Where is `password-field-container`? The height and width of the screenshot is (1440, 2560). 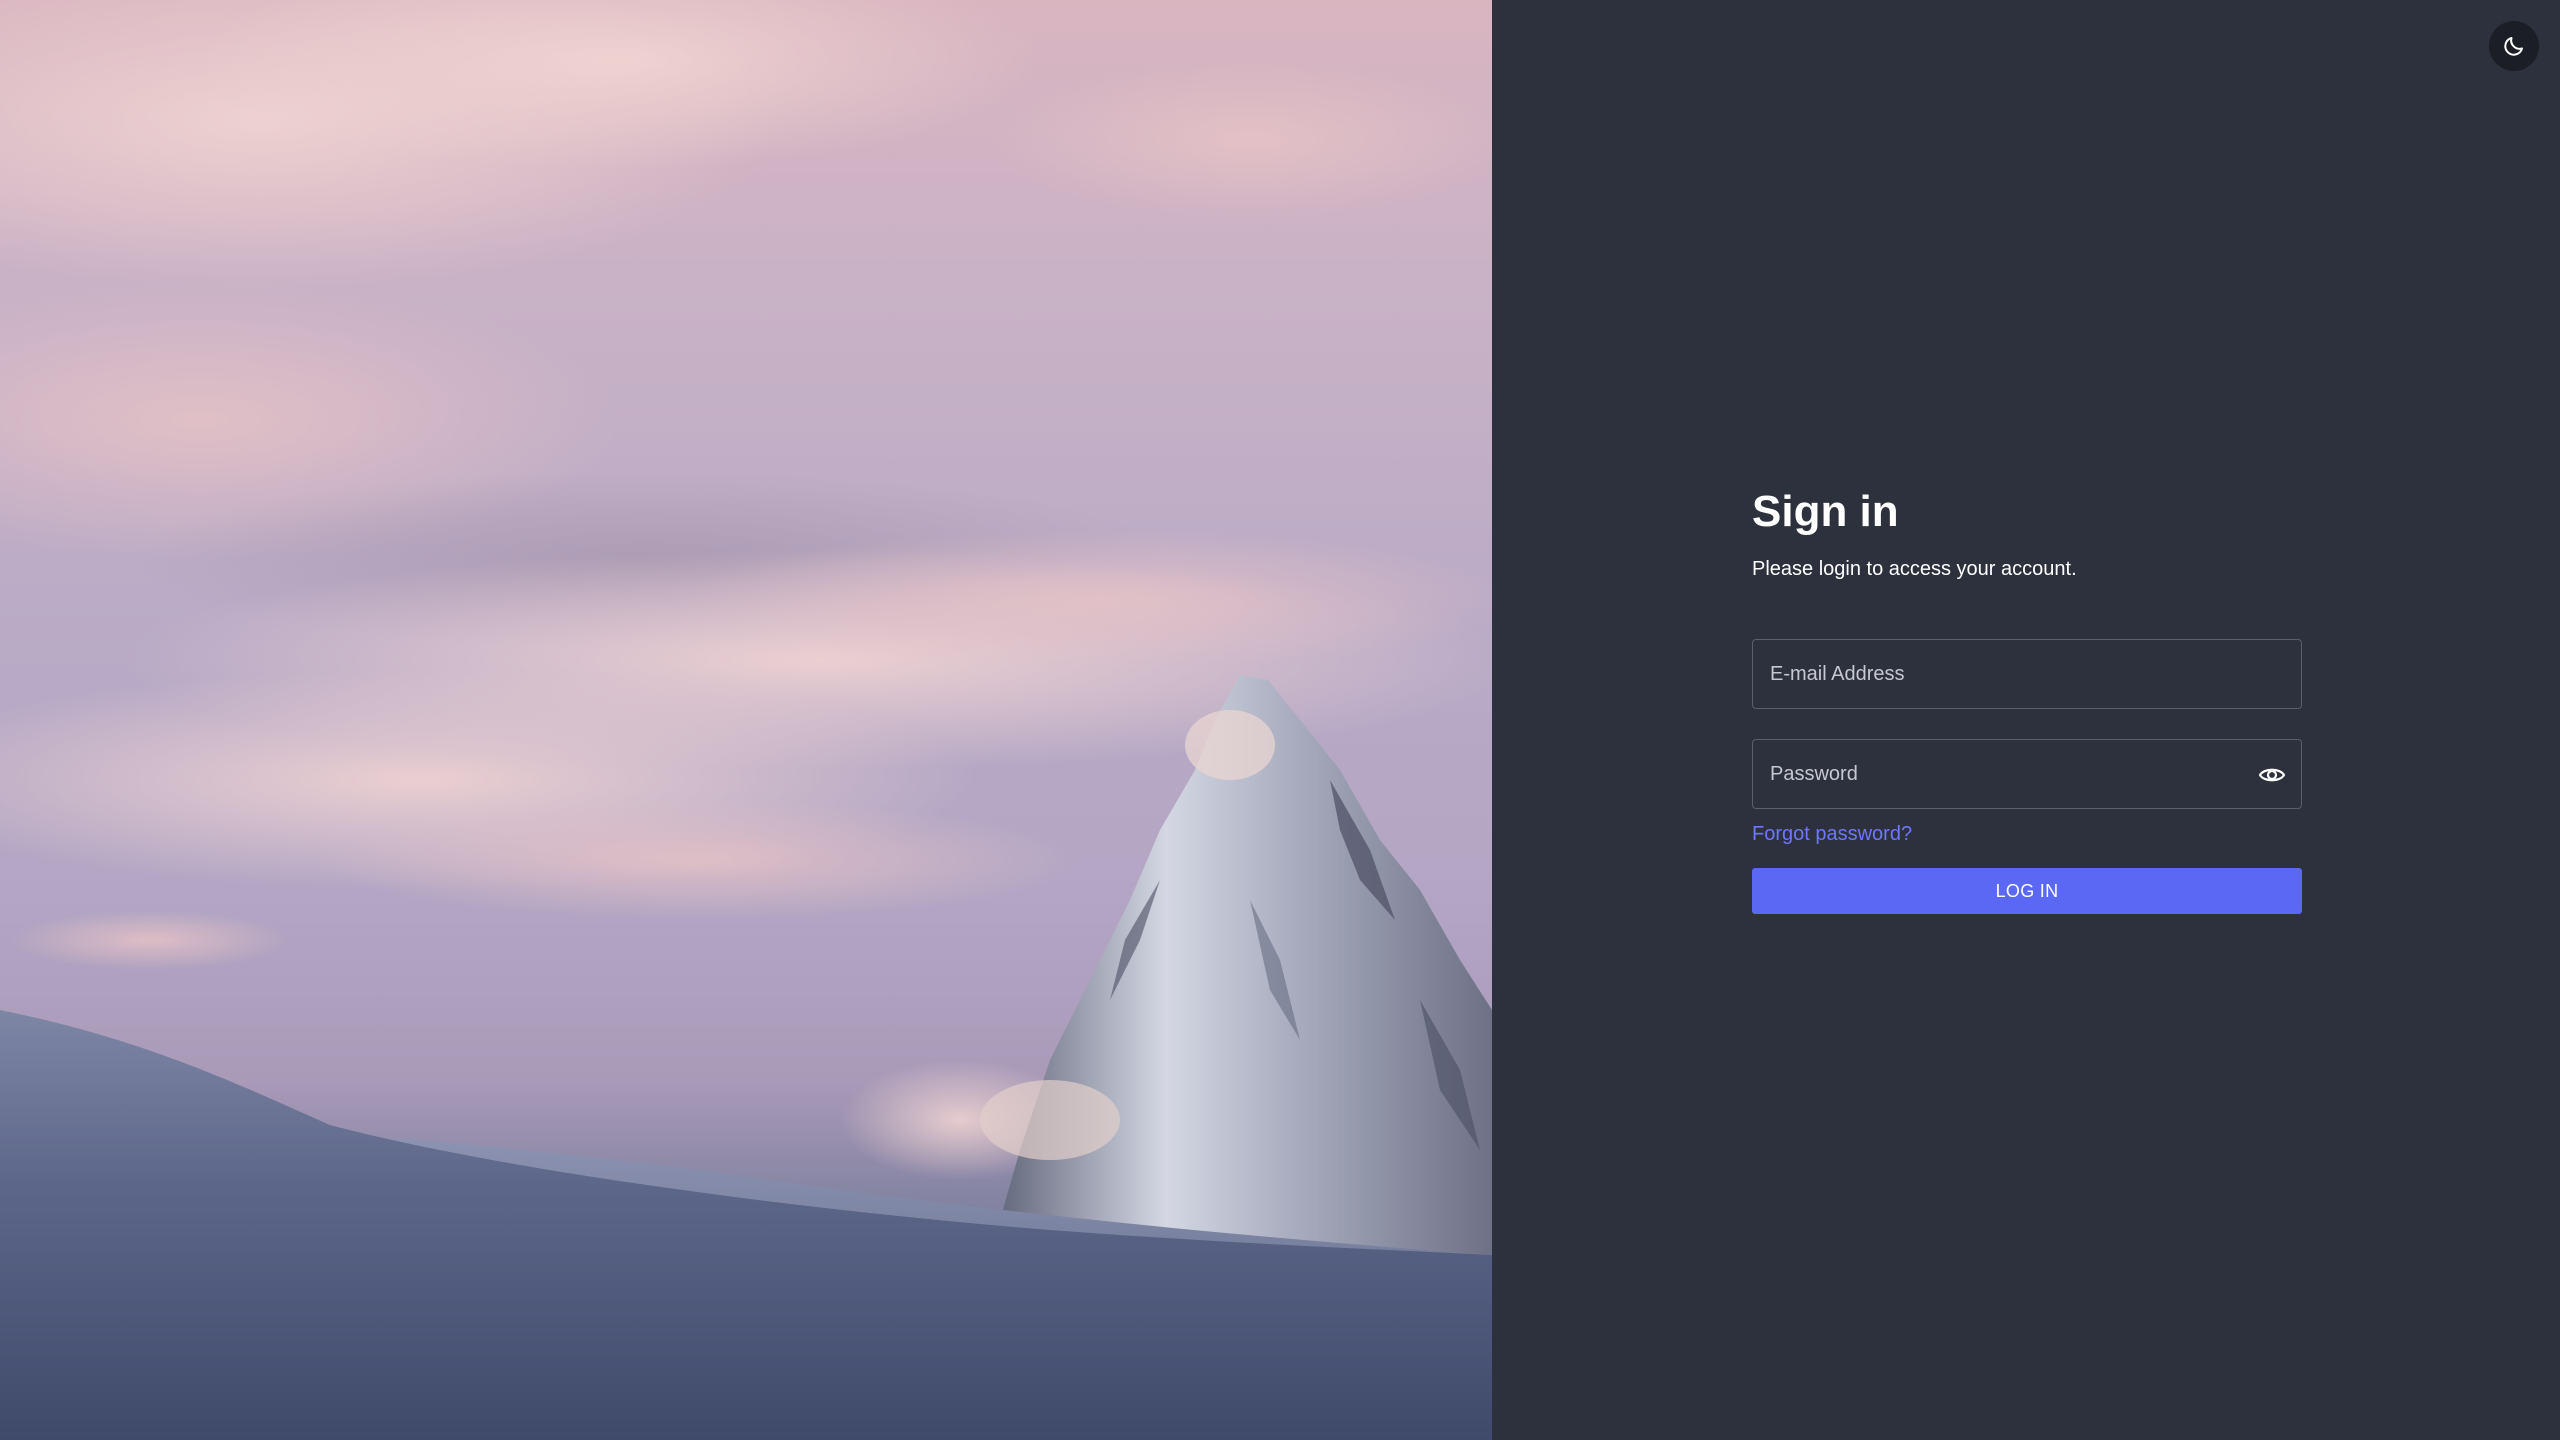
password-field-container is located at coordinates (2027, 774).